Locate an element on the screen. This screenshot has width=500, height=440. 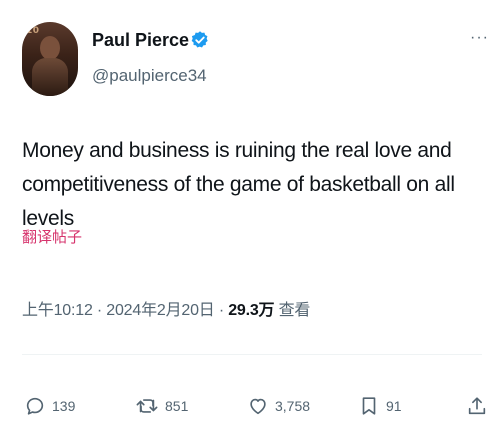
heart-icon is located at coordinates (258, 406).